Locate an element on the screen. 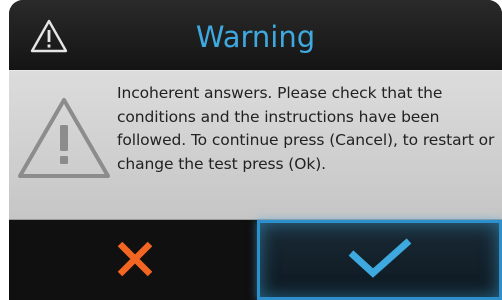  cancel-button is located at coordinates (133, 260).